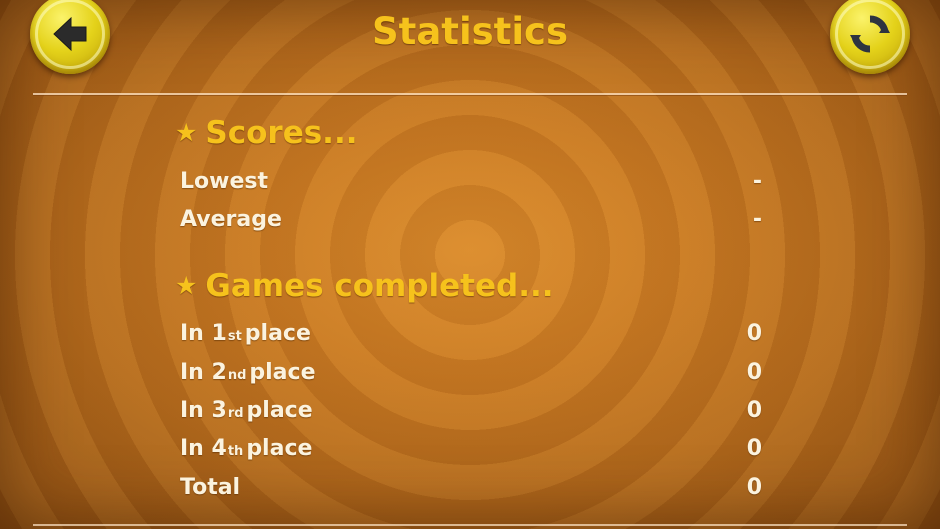 Image resolution: width=940 pixels, height=529 pixels. What do you see at coordinates (248, 372) in the screenshot?
I see `stat-label: In 2nd place` at bounding box center [248, 372].